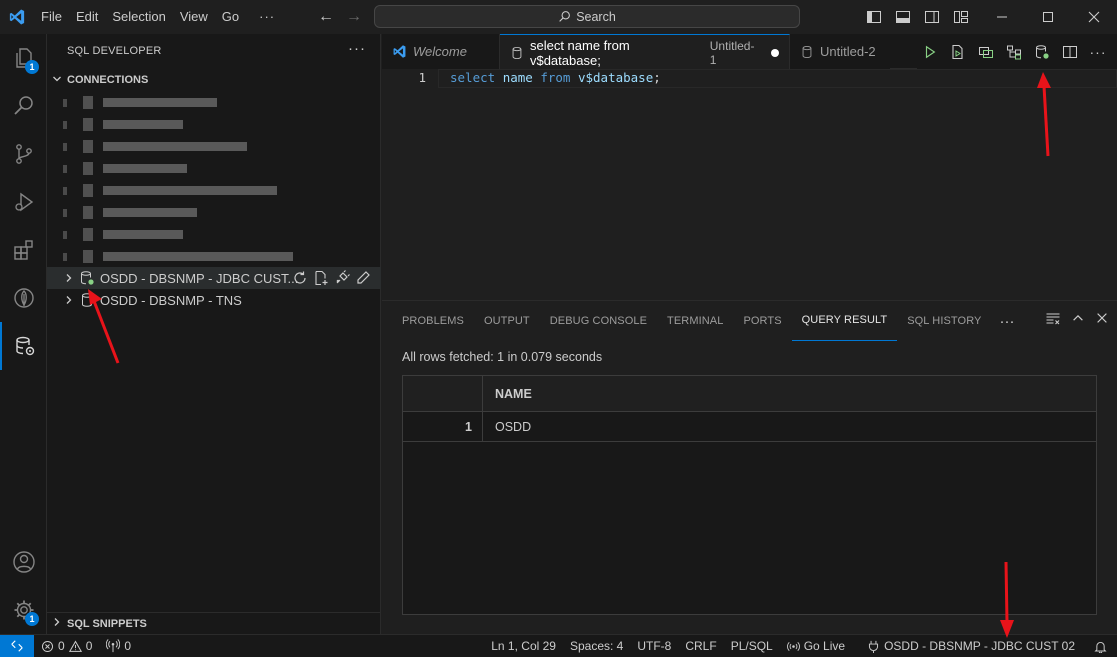  Describe the element at coordinates (1078, 318) in the screenshot. I see `maximize-panel-icon` at that location.